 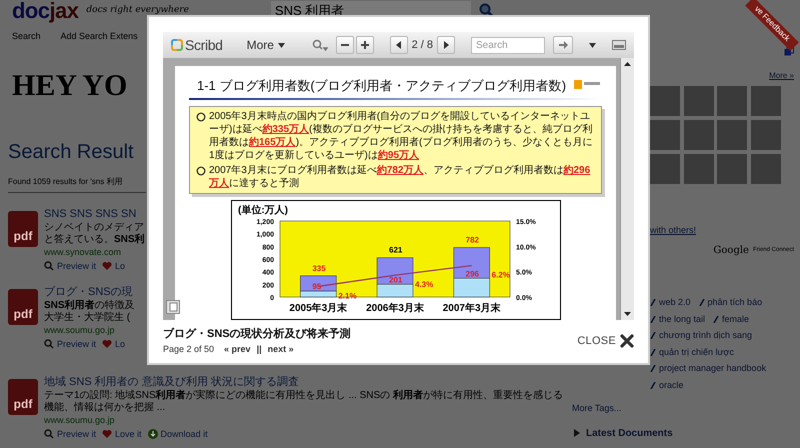 I want to click on caret-icon, so click(x=281, y=45).